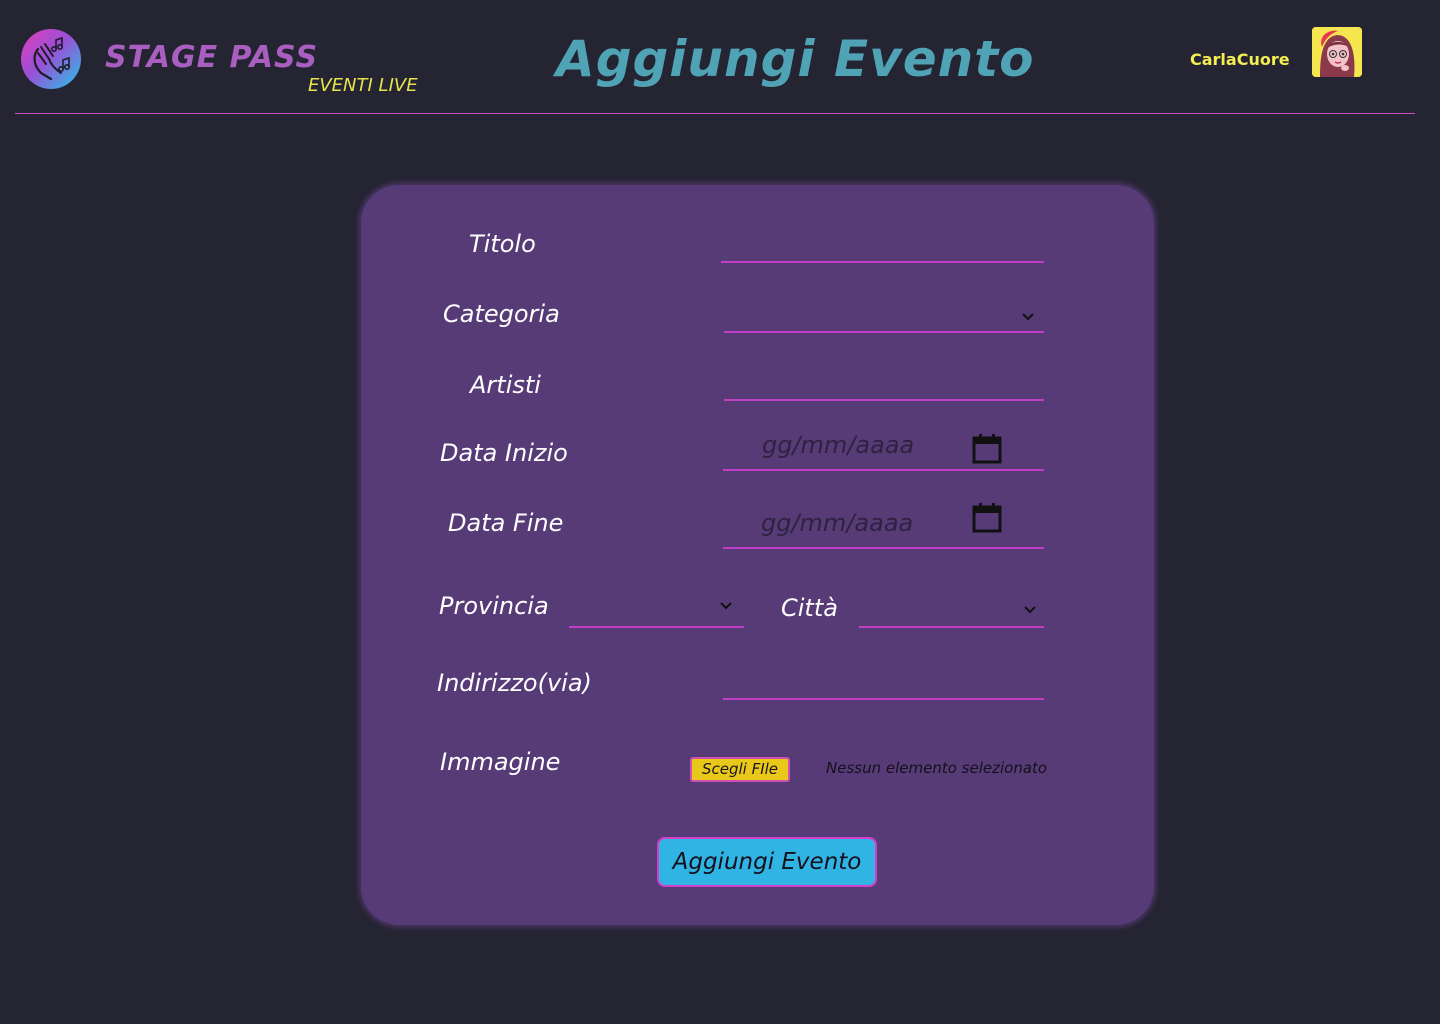 The height and width of the screenshot is (1024, 1440). Describe the element at coordinates (656, 613) in the screenshot. I see `provincia-select` at that location.